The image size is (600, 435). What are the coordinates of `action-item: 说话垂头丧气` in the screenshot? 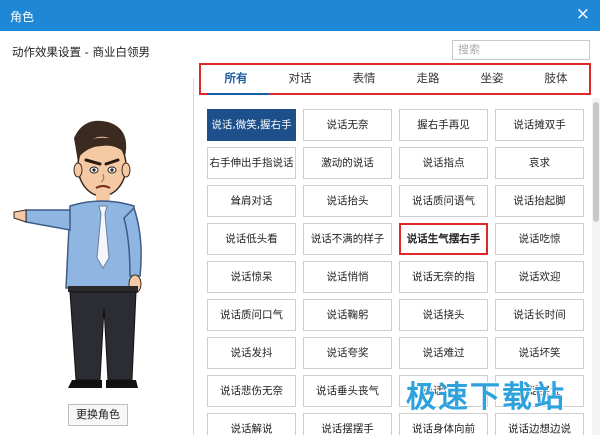 It's located at (347, 391).